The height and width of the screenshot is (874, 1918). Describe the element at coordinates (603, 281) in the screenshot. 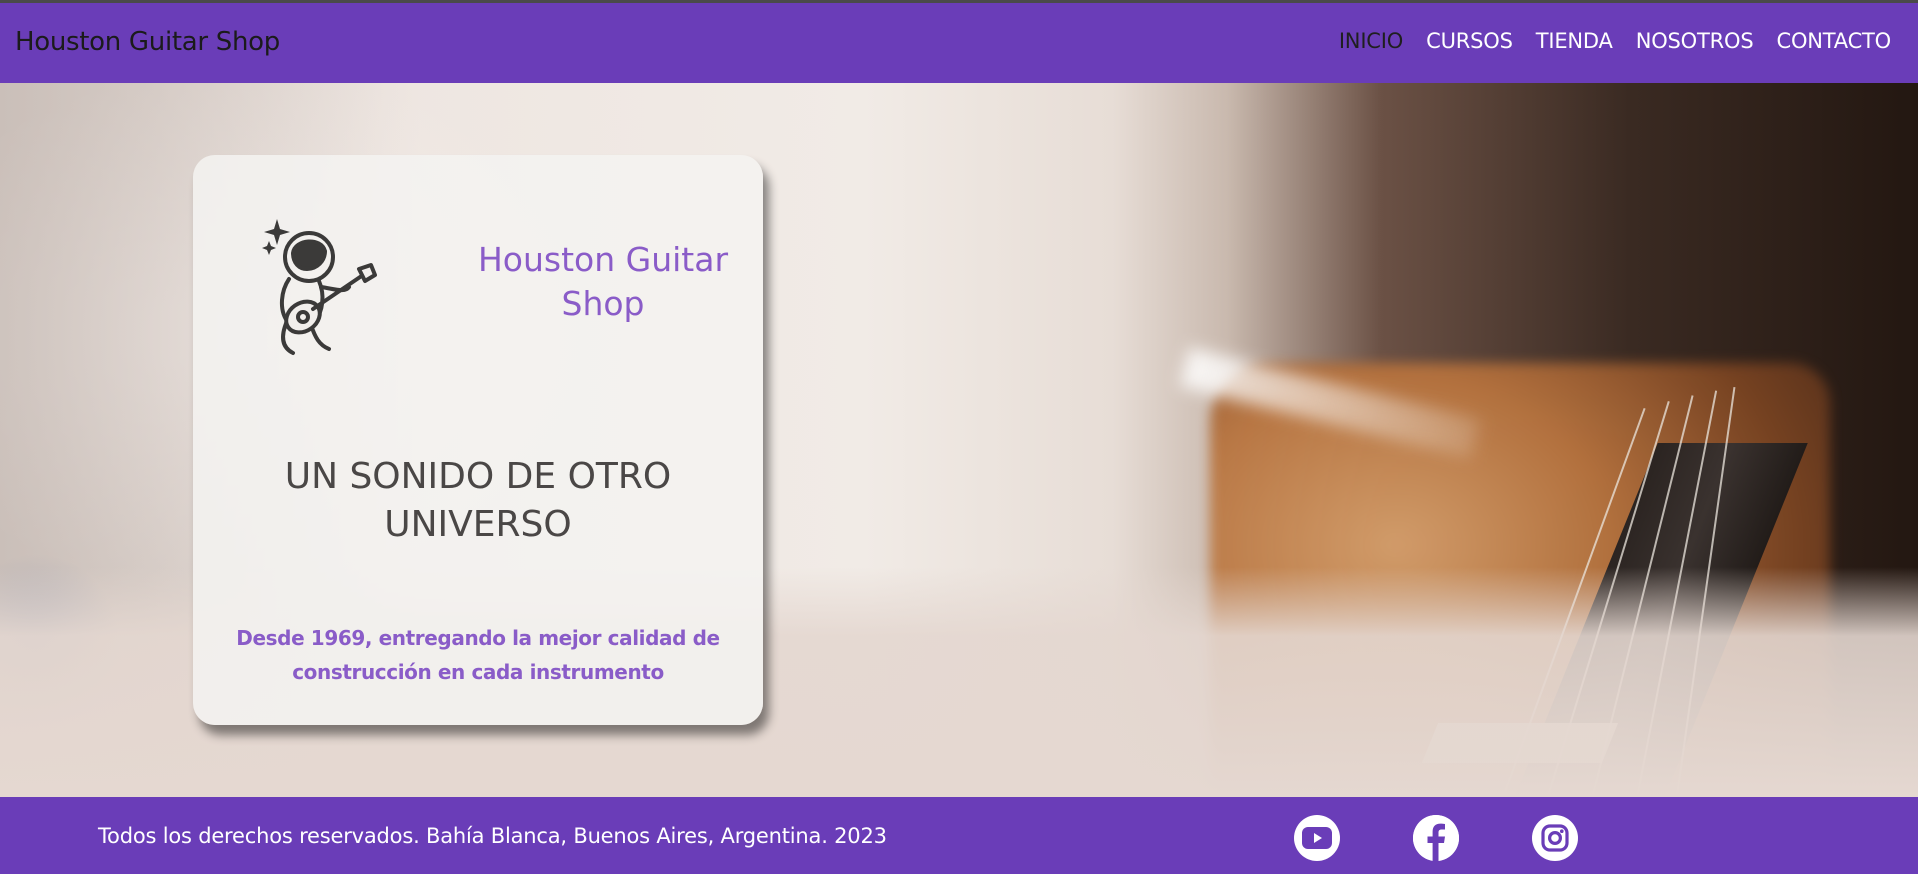

I see `card-title: Houston Guitar Shop` at that location.